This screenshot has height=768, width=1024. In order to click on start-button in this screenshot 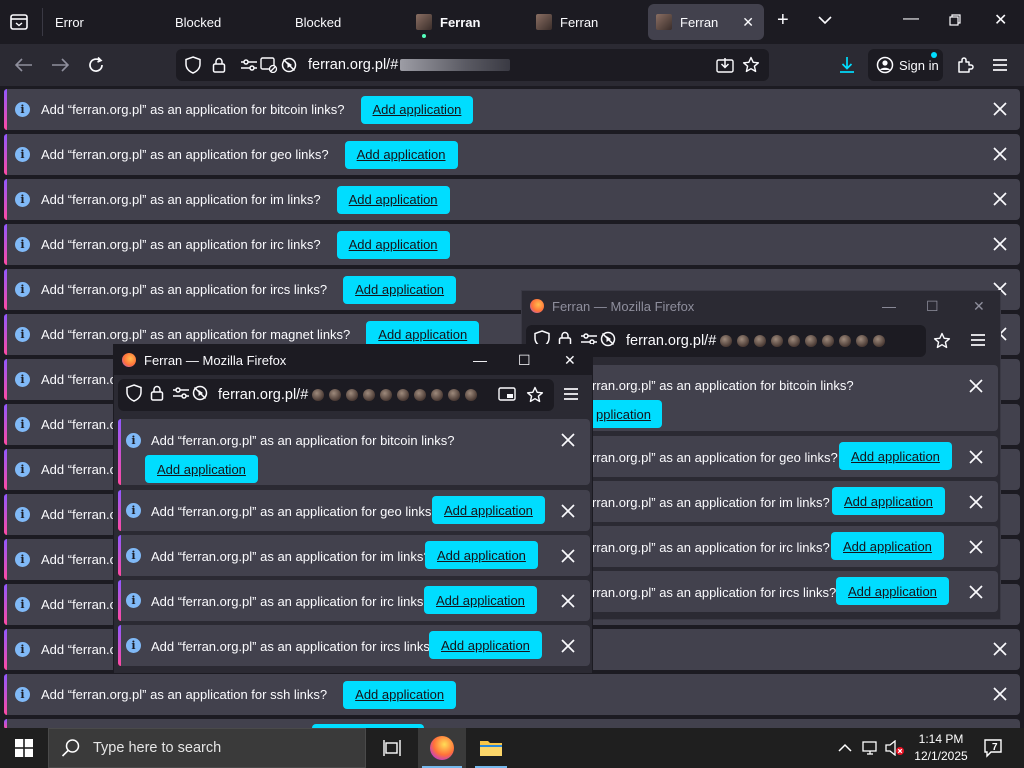, I will do `click(24, 748)`.